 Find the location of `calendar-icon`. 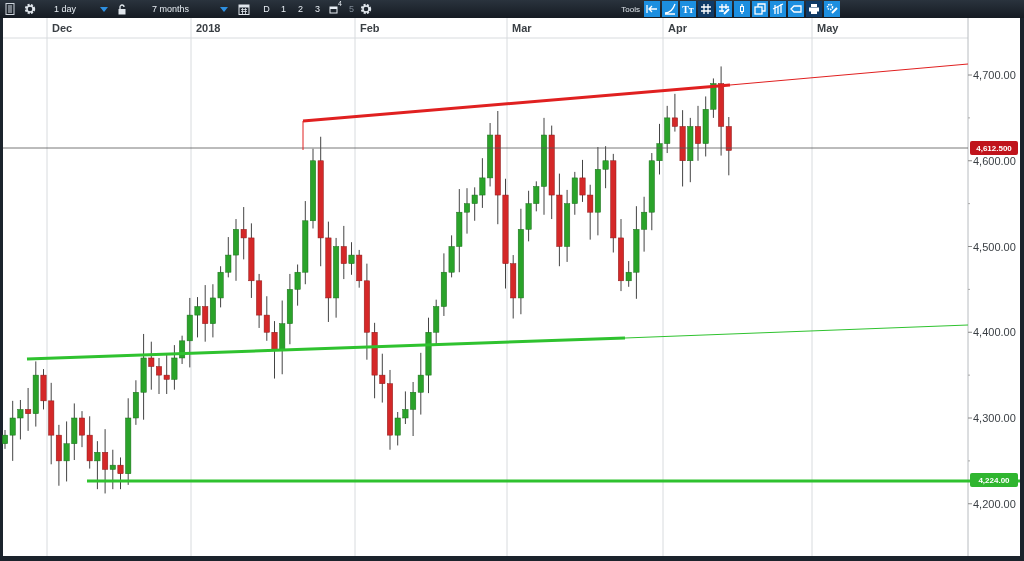

calendar-icon is located at coordinates (244, 9).